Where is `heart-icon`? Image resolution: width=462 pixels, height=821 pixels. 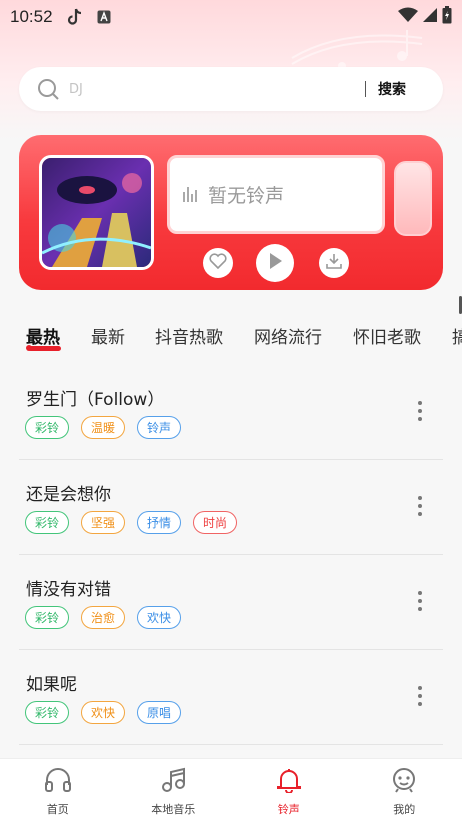 heart-icon is located at coordinates (218, 263).